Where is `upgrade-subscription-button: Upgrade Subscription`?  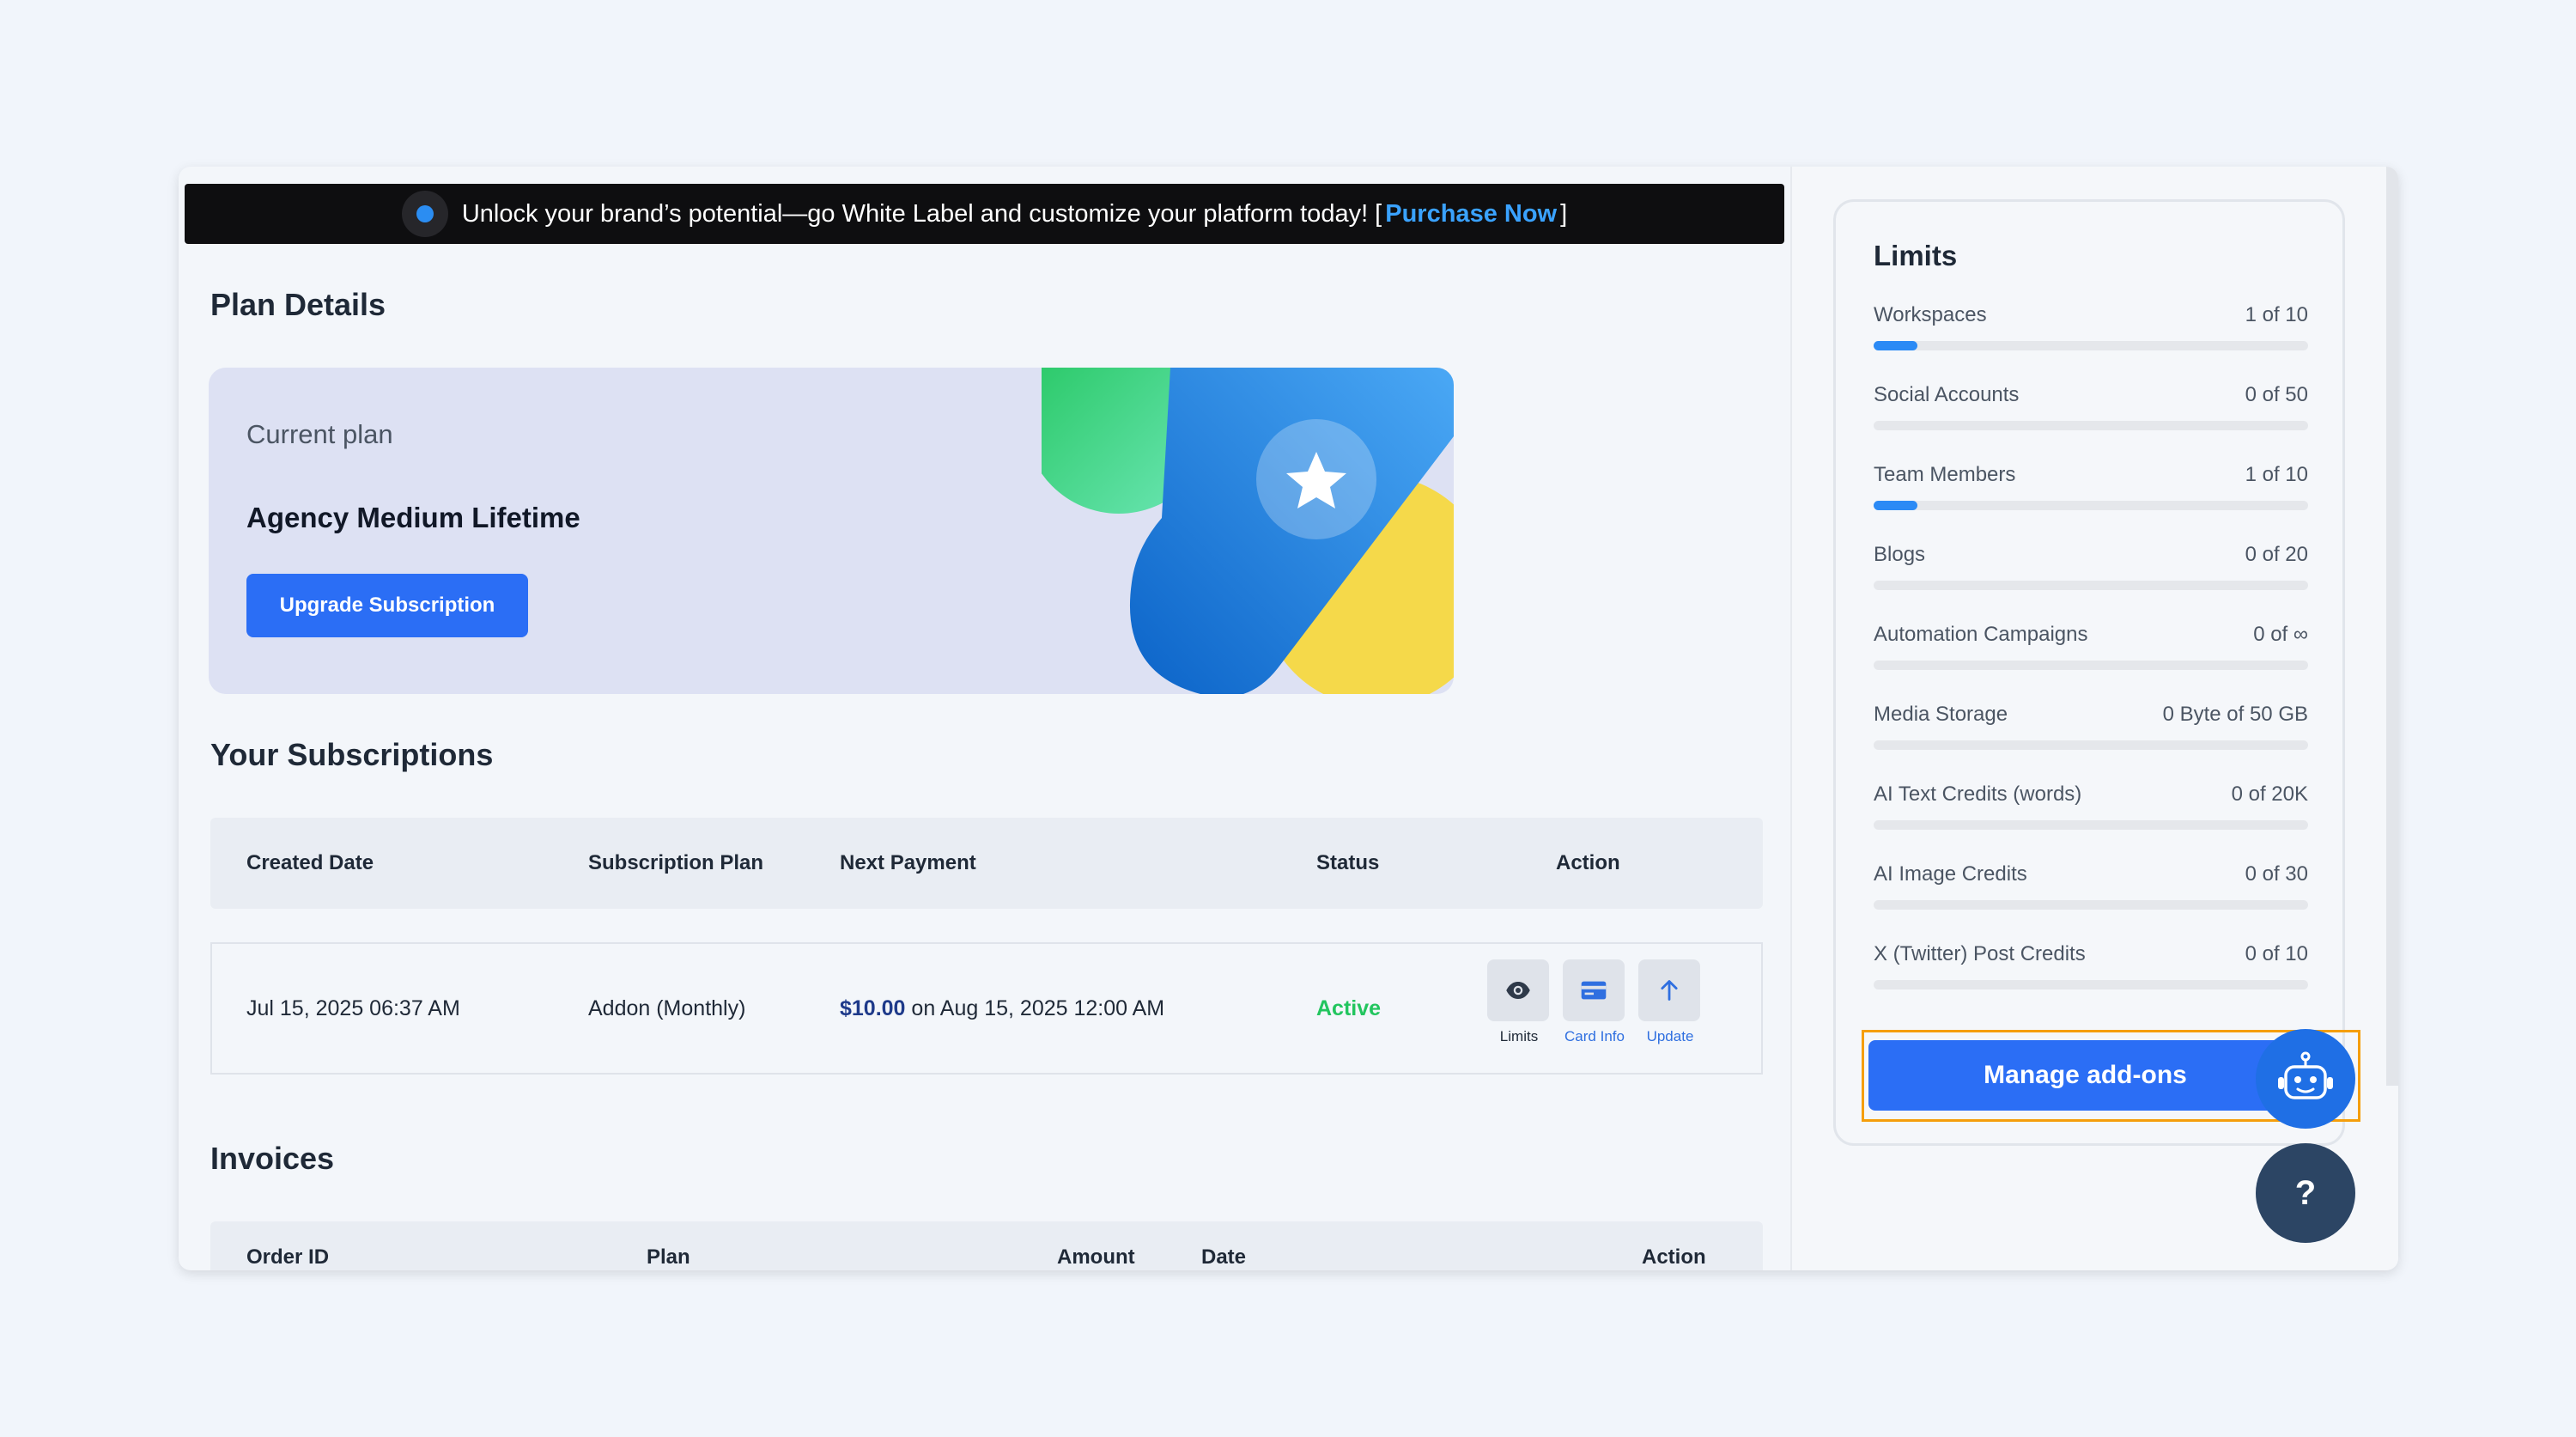
upgrade-subscription-button: Upgrade Subscription is located at coordinates (387, 605).